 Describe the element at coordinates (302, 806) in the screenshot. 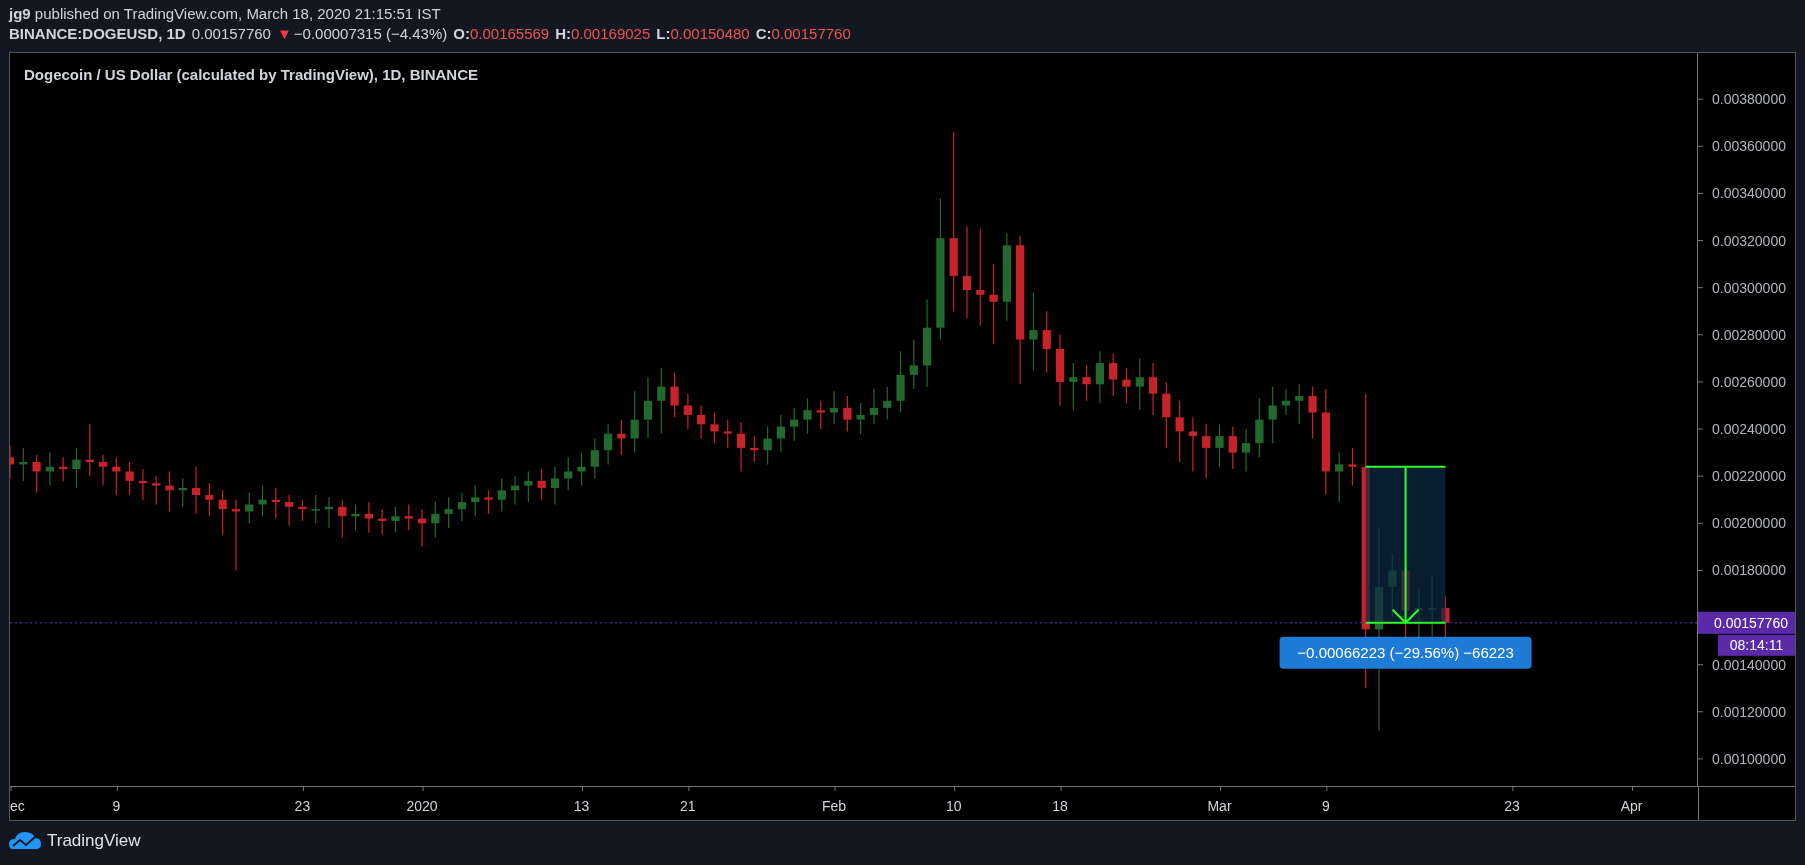

I see `date-tick-label: 23` at that location.